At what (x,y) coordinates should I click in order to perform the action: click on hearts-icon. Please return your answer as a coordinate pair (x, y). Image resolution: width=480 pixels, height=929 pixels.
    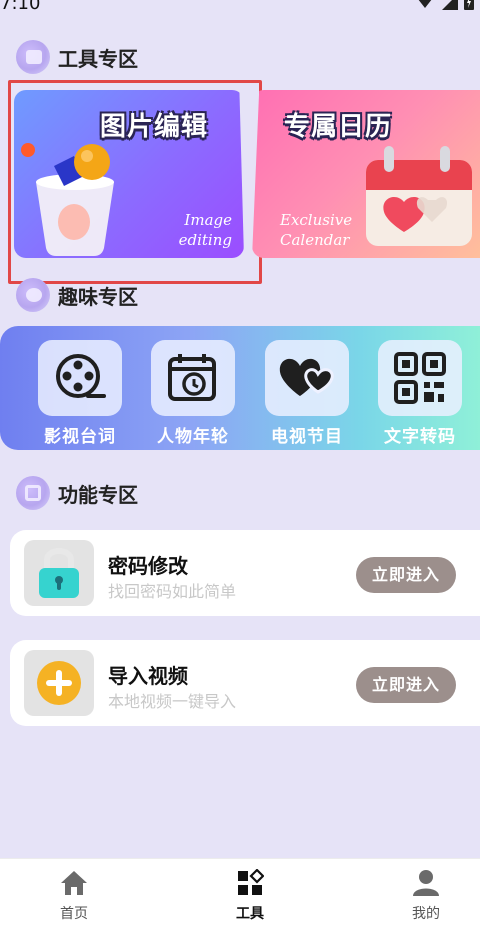
    Looking at the image, I should click on (307, 378).